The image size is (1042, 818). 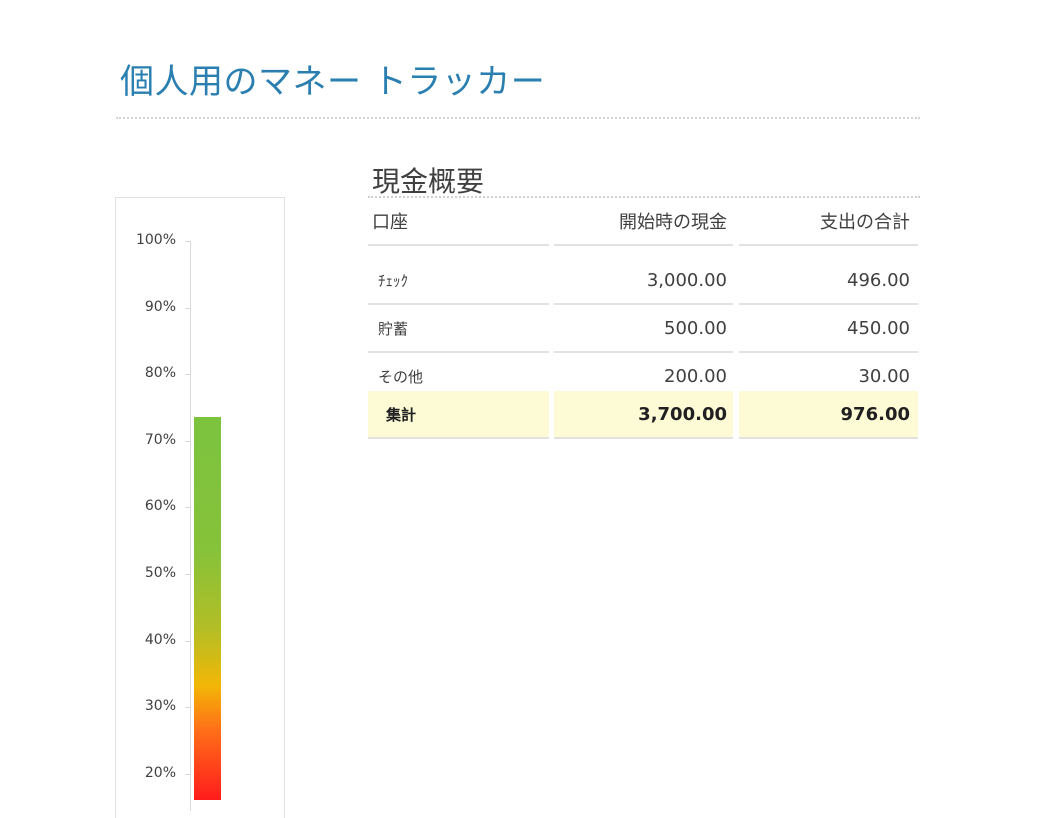 What do you see at coordinates (428, 181) in the screenshot?
I see `summary-title: 現金概要` at bounding box center [428, 181].